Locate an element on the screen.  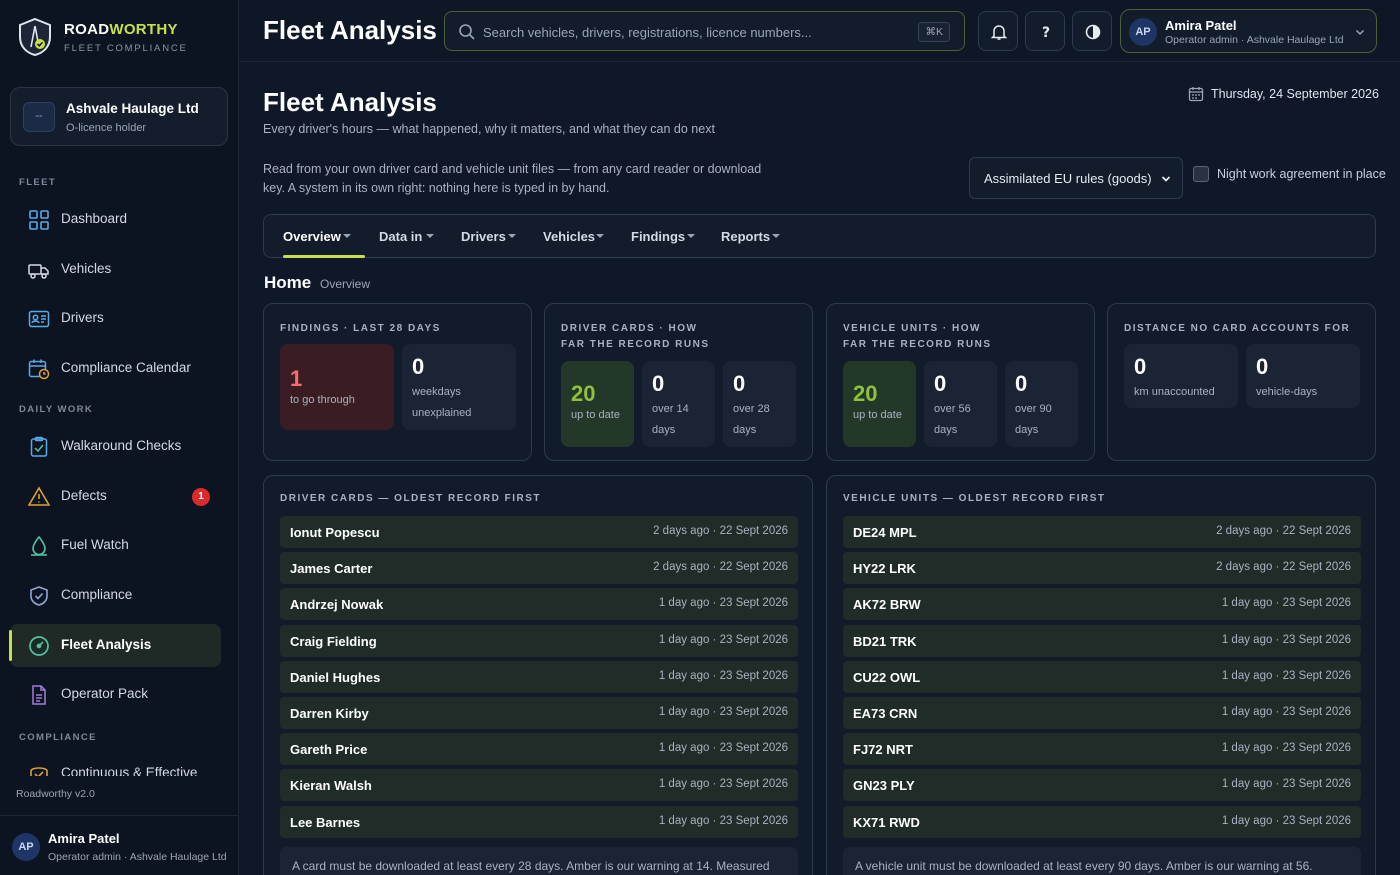
findings-to-review-stat: 1 to go through is located at coordinates (337, 387).